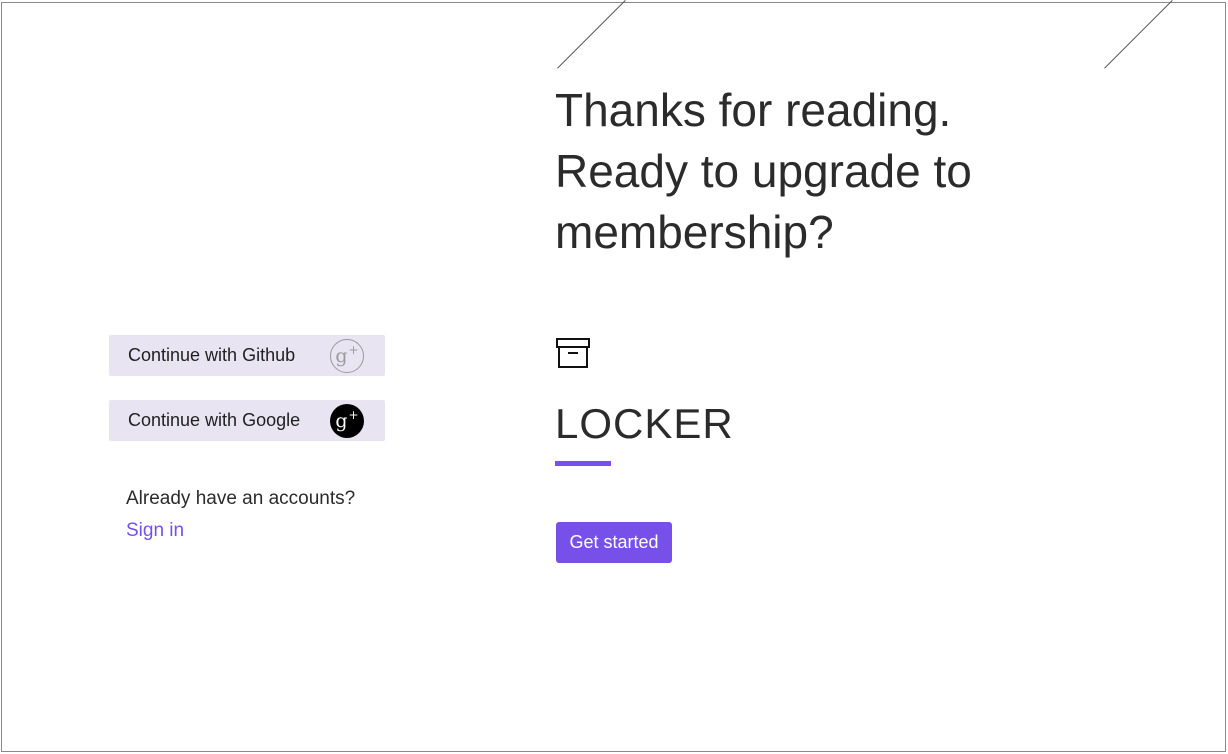 Image resolution: width=1228 pixels, height=754 pixels. What do you see at coordinates (214, 420) in the screenshot?
I see `google-button-label: Continue with Google` at bounding box center [214, 420].